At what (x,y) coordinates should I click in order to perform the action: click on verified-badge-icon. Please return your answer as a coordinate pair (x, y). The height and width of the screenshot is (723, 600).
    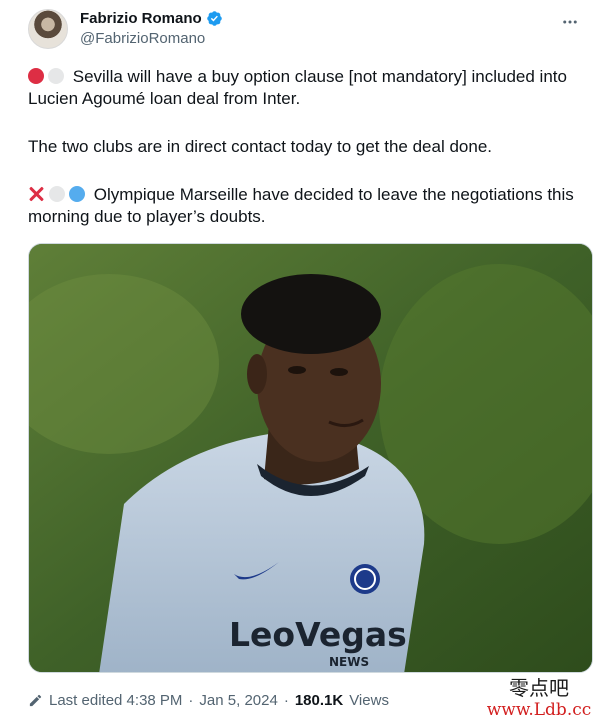
    Looking at the image, I should click on (214, 18).